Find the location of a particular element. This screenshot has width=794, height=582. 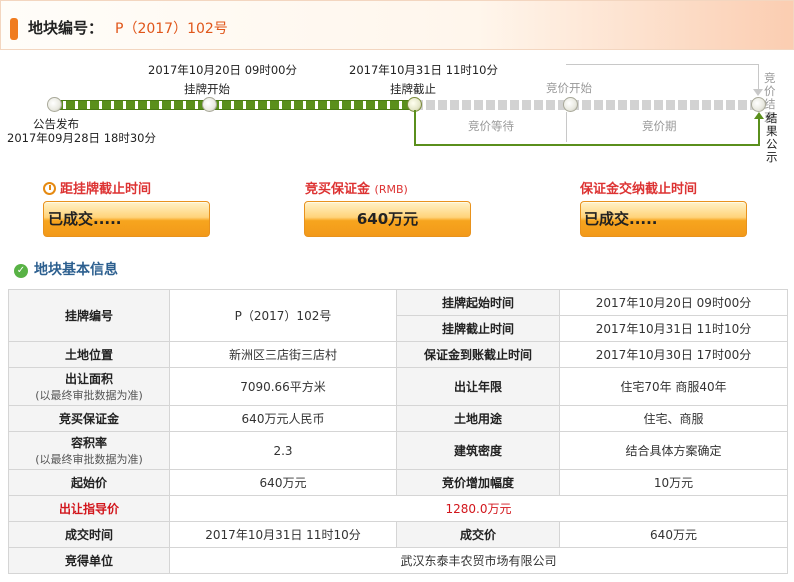

land-use: 住宅、商服 is located at coordinates (673, 418).